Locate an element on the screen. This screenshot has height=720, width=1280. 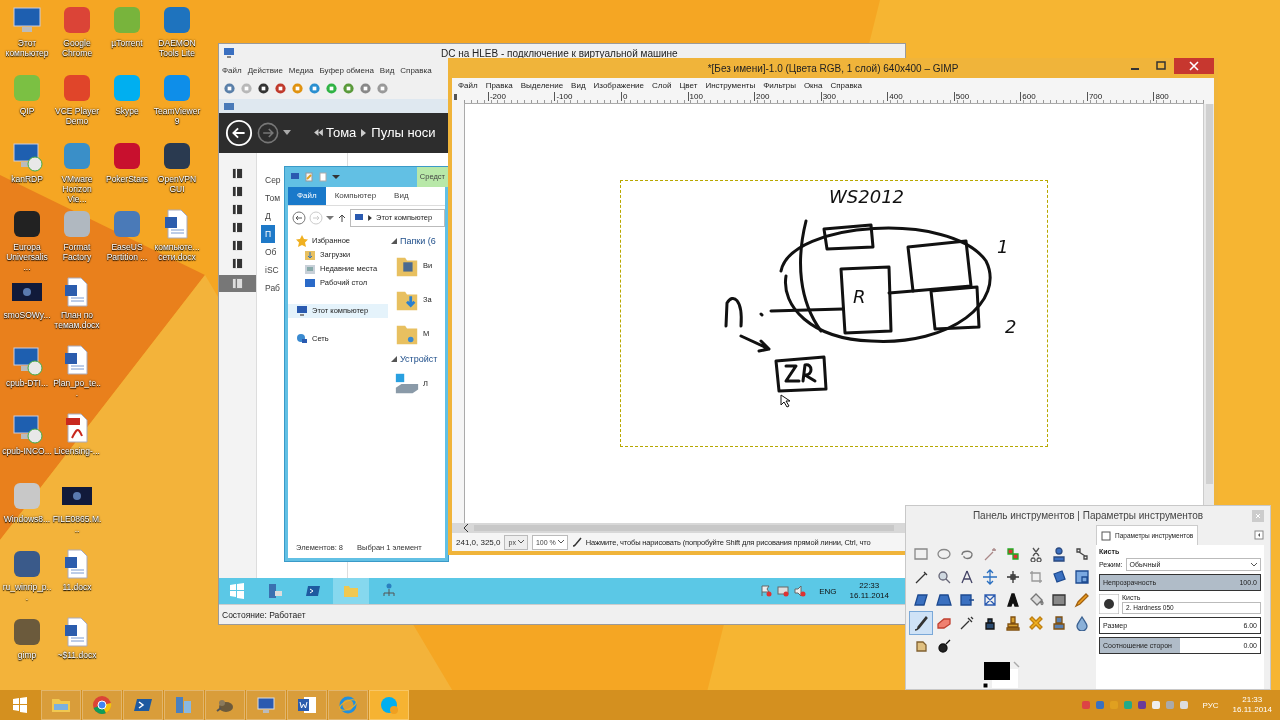
menu-item: Выделение is located at coordinates (542, 85).